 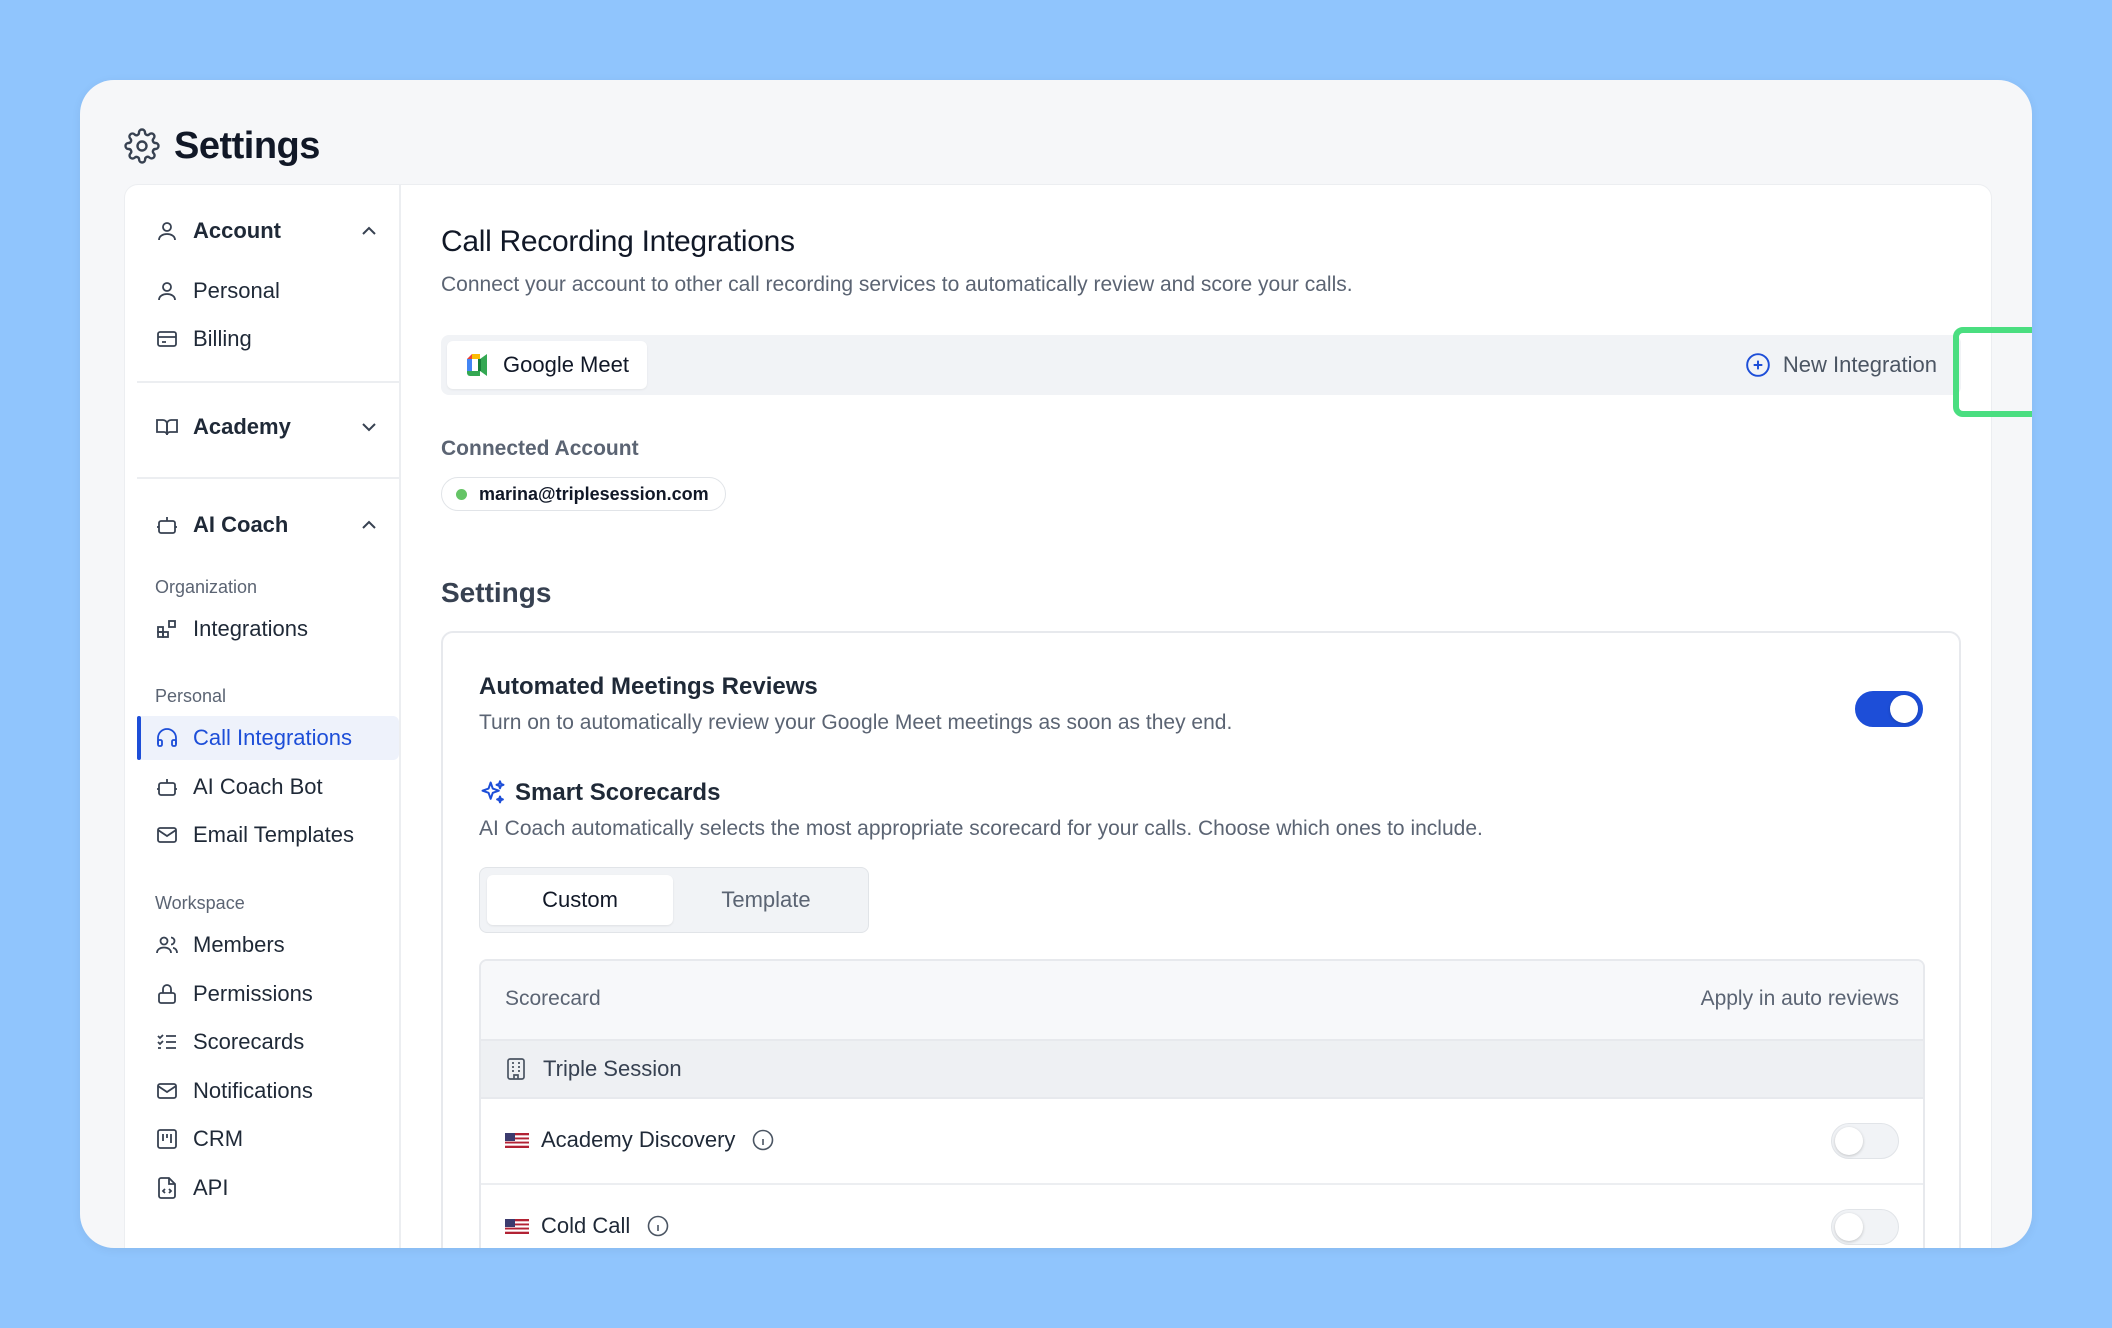 I want to click on sidebar-item-ai-coach-bot: AI Coach Bot, so click(x=268, y=787).